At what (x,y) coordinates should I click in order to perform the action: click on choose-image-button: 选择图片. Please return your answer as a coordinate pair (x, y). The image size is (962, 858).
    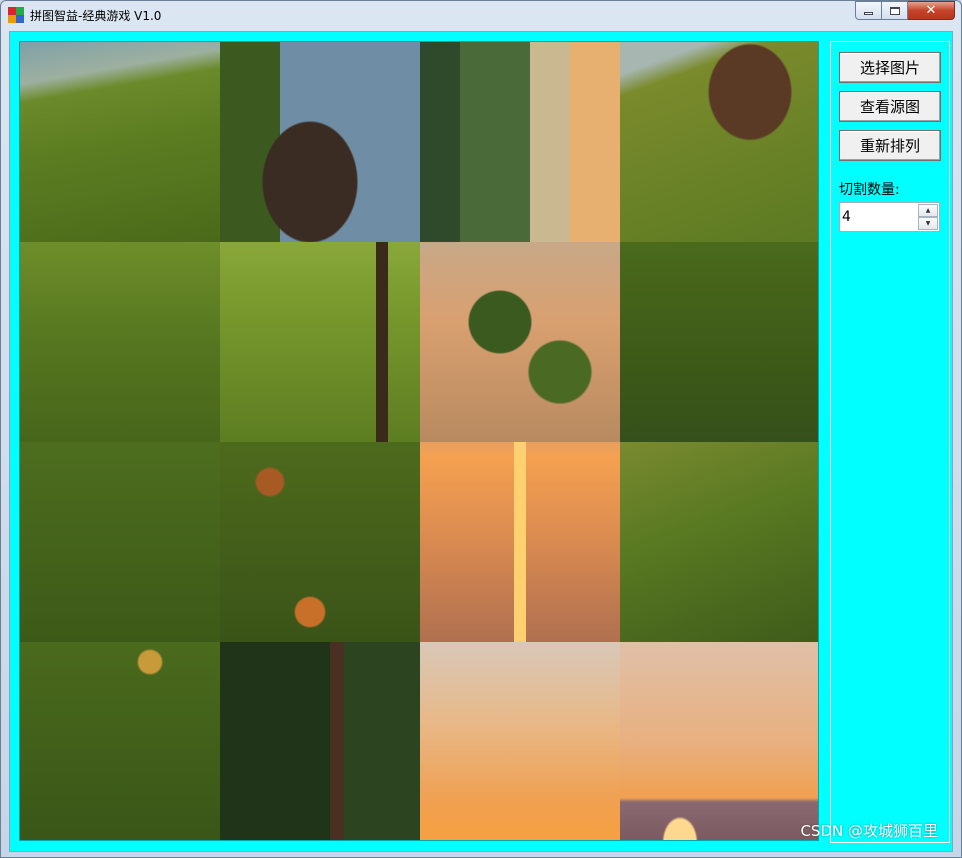
    Looking at the image, I should click on (890, 67).